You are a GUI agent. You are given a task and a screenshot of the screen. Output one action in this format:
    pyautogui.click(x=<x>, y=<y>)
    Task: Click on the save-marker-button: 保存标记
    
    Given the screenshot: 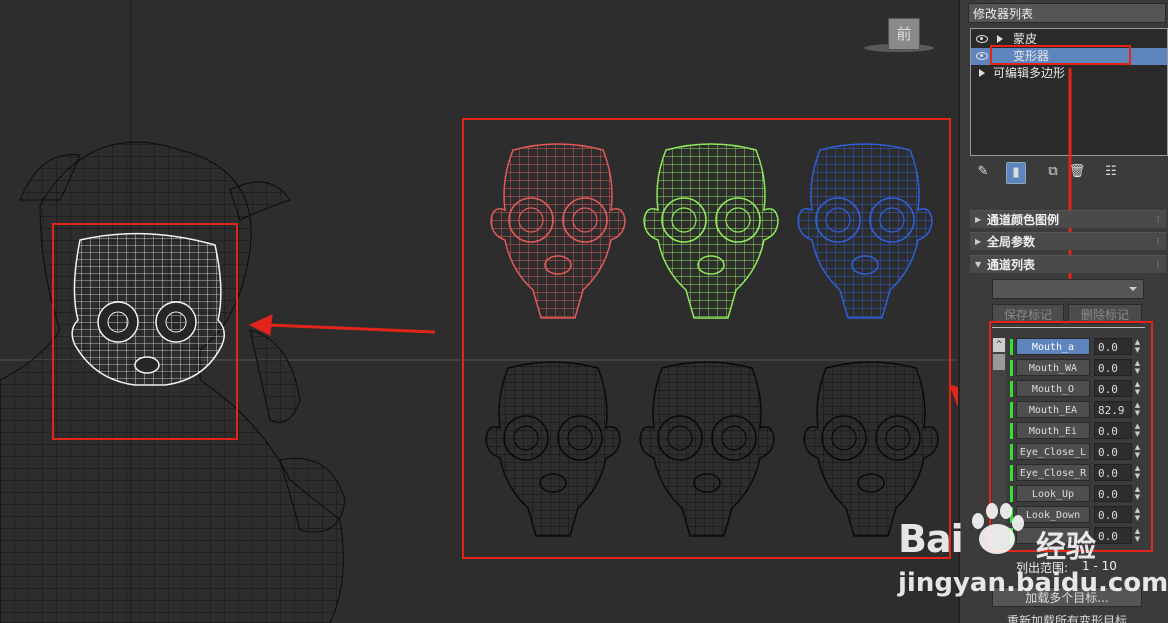 What is the action you would take?
    pyautogui.click(x=1028, y=314)
    